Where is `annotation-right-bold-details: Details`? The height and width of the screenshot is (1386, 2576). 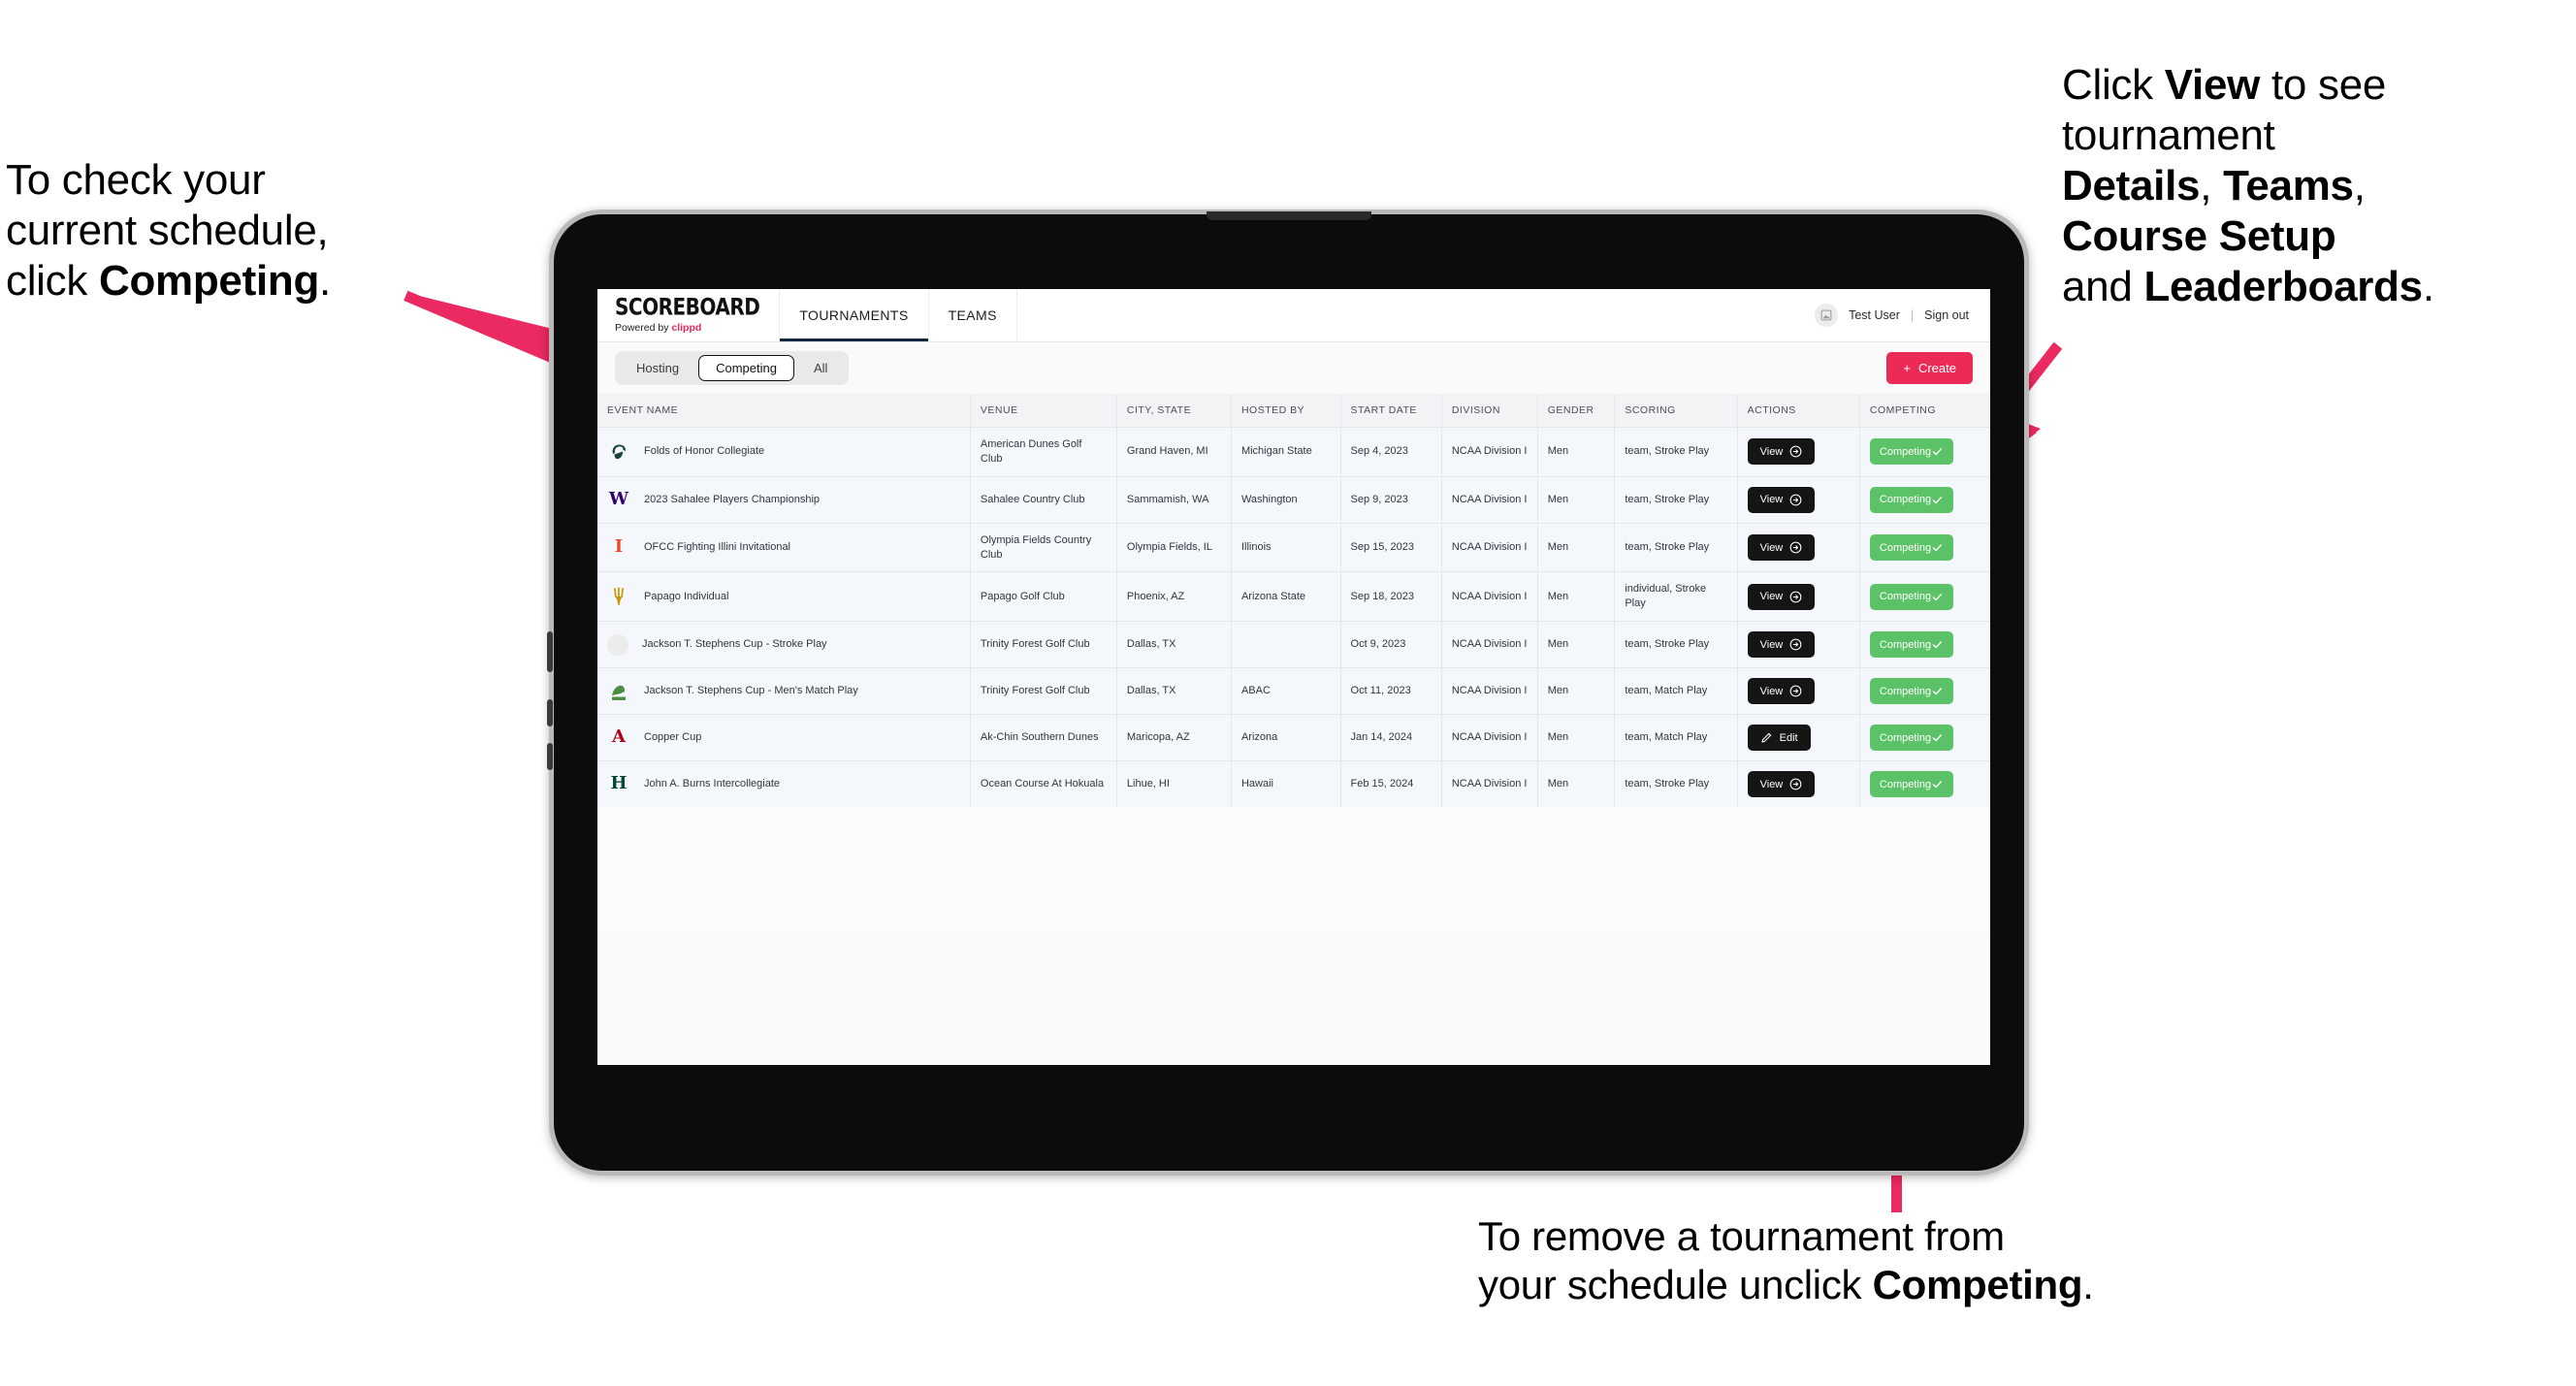
annotation-right-bold-details: Details is located at coordinates (2131, 185).